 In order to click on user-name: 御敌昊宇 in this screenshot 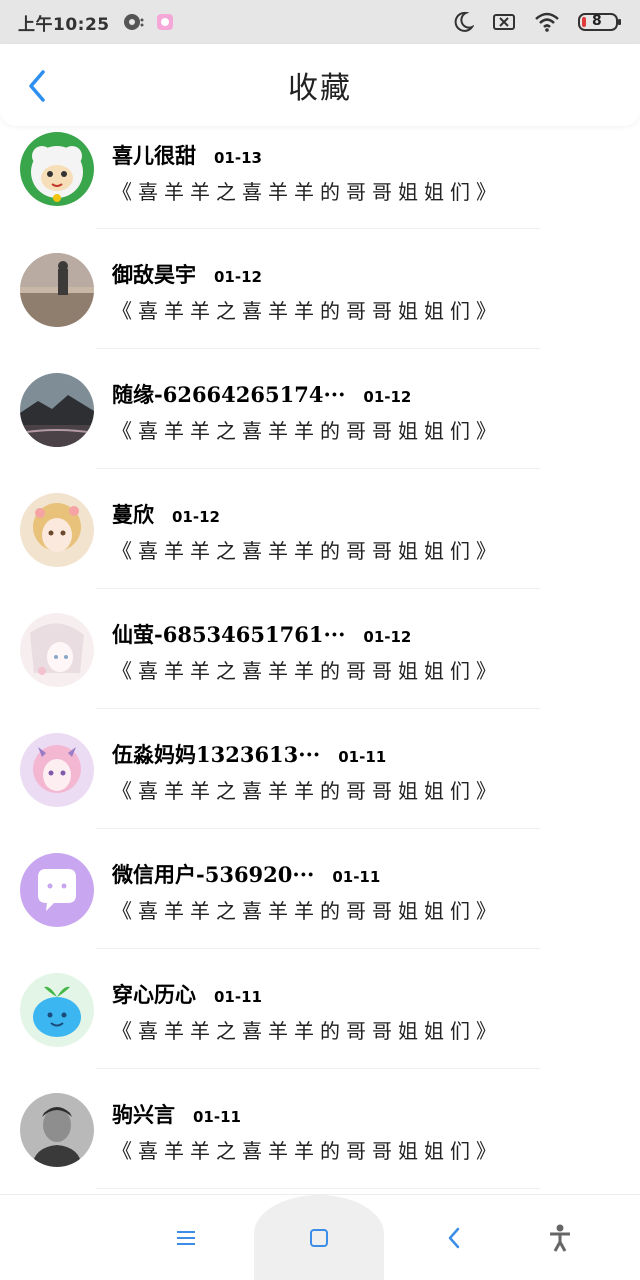, I will do `click(154, 274)`.